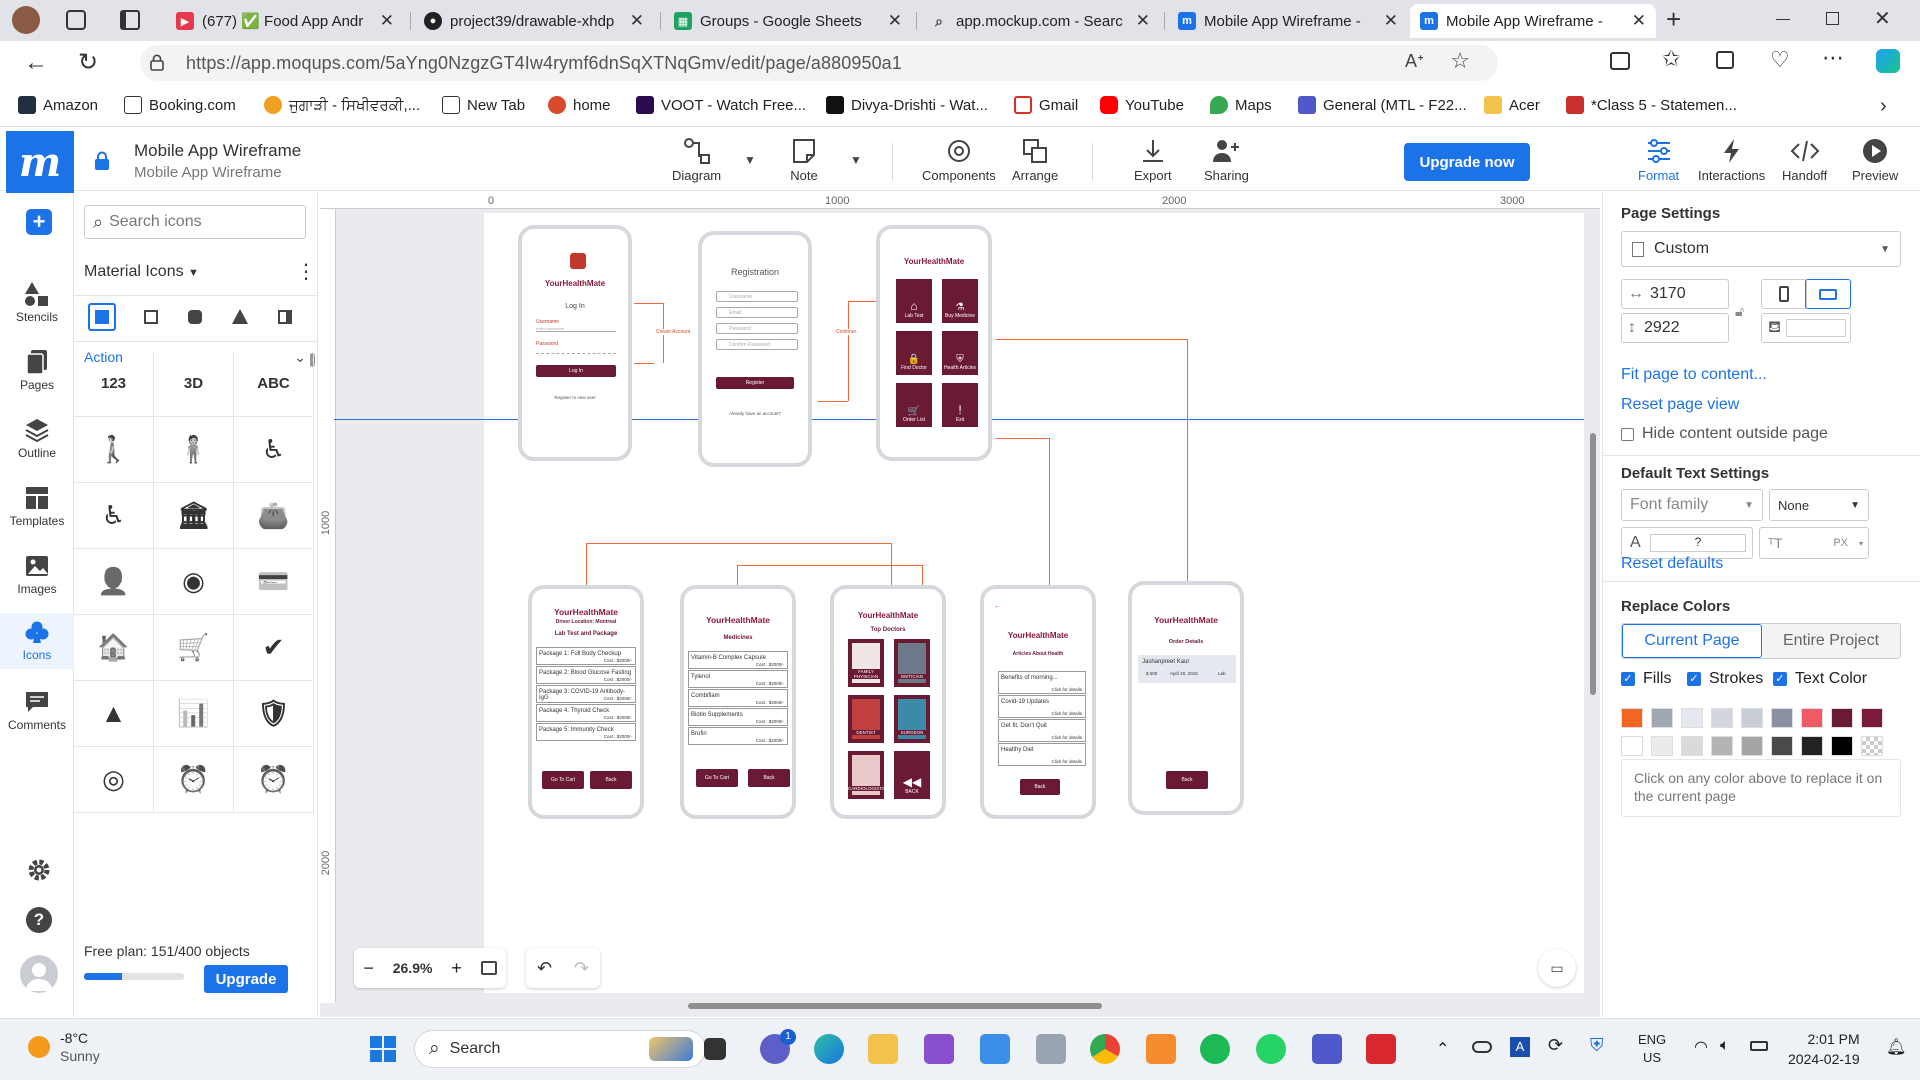  I want to click on start-button, so click(383, 1049).